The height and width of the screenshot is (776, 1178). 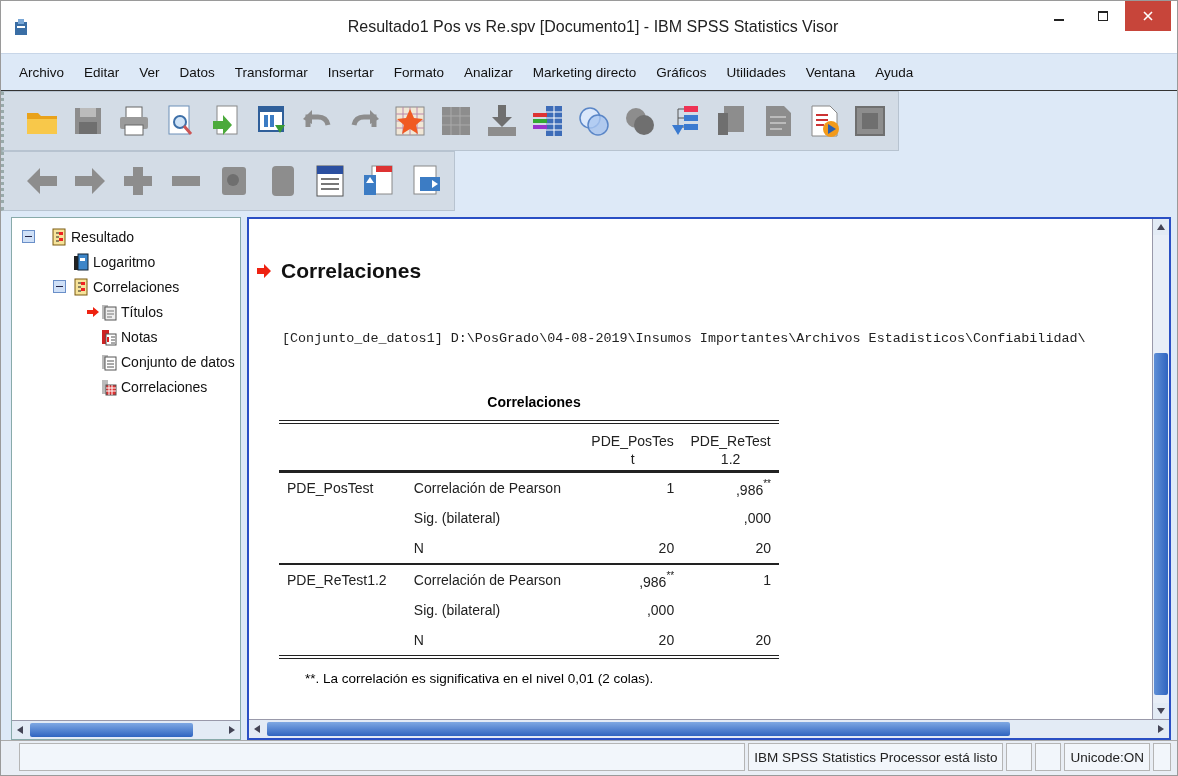 What do you see at coordinates (1160, 469) in the screenshot?
I see `vertical-scrollbar` at bounding box center [1160, 469].